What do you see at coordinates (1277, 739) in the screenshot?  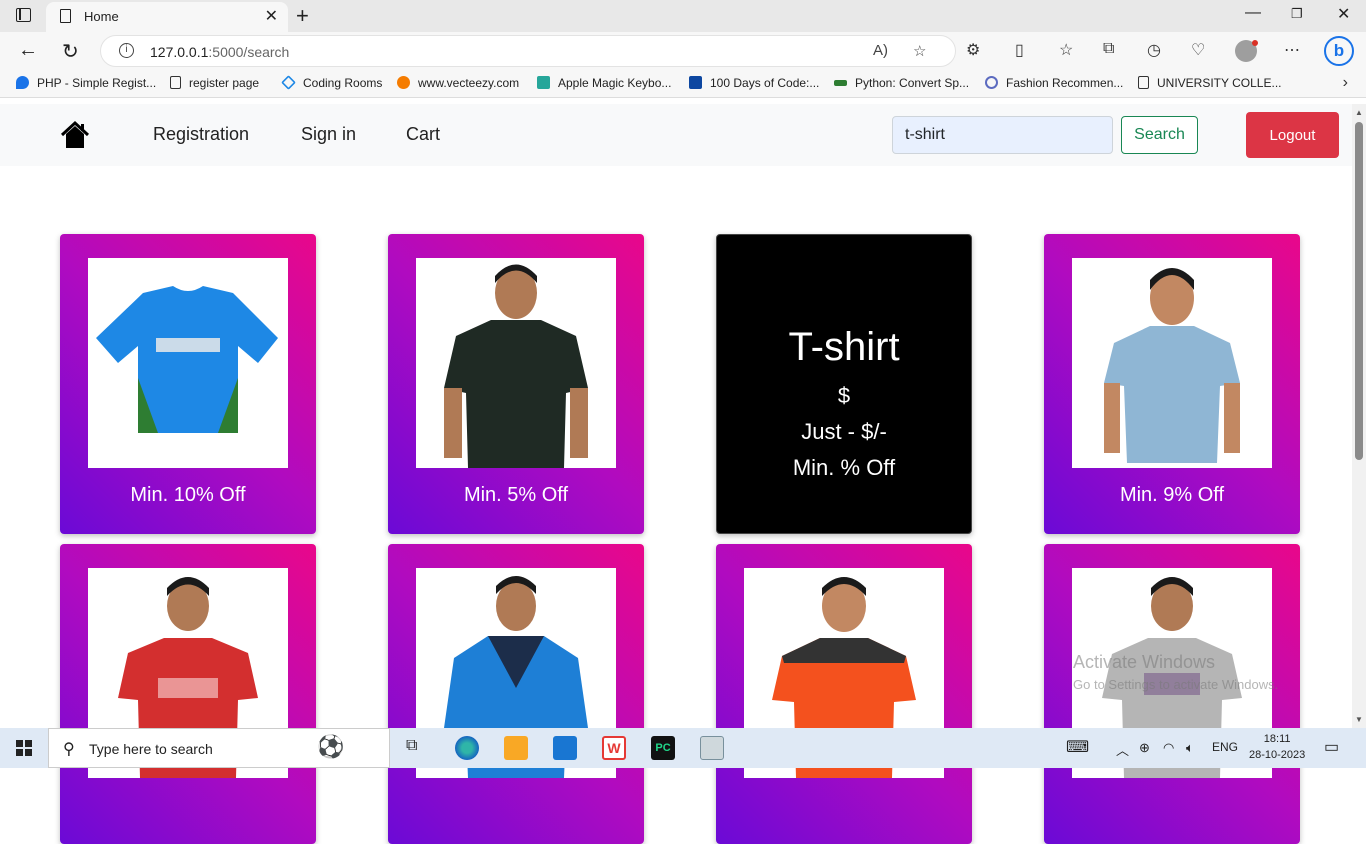 I see `clock-time: 18:11` at bounding box center [1277, 739].